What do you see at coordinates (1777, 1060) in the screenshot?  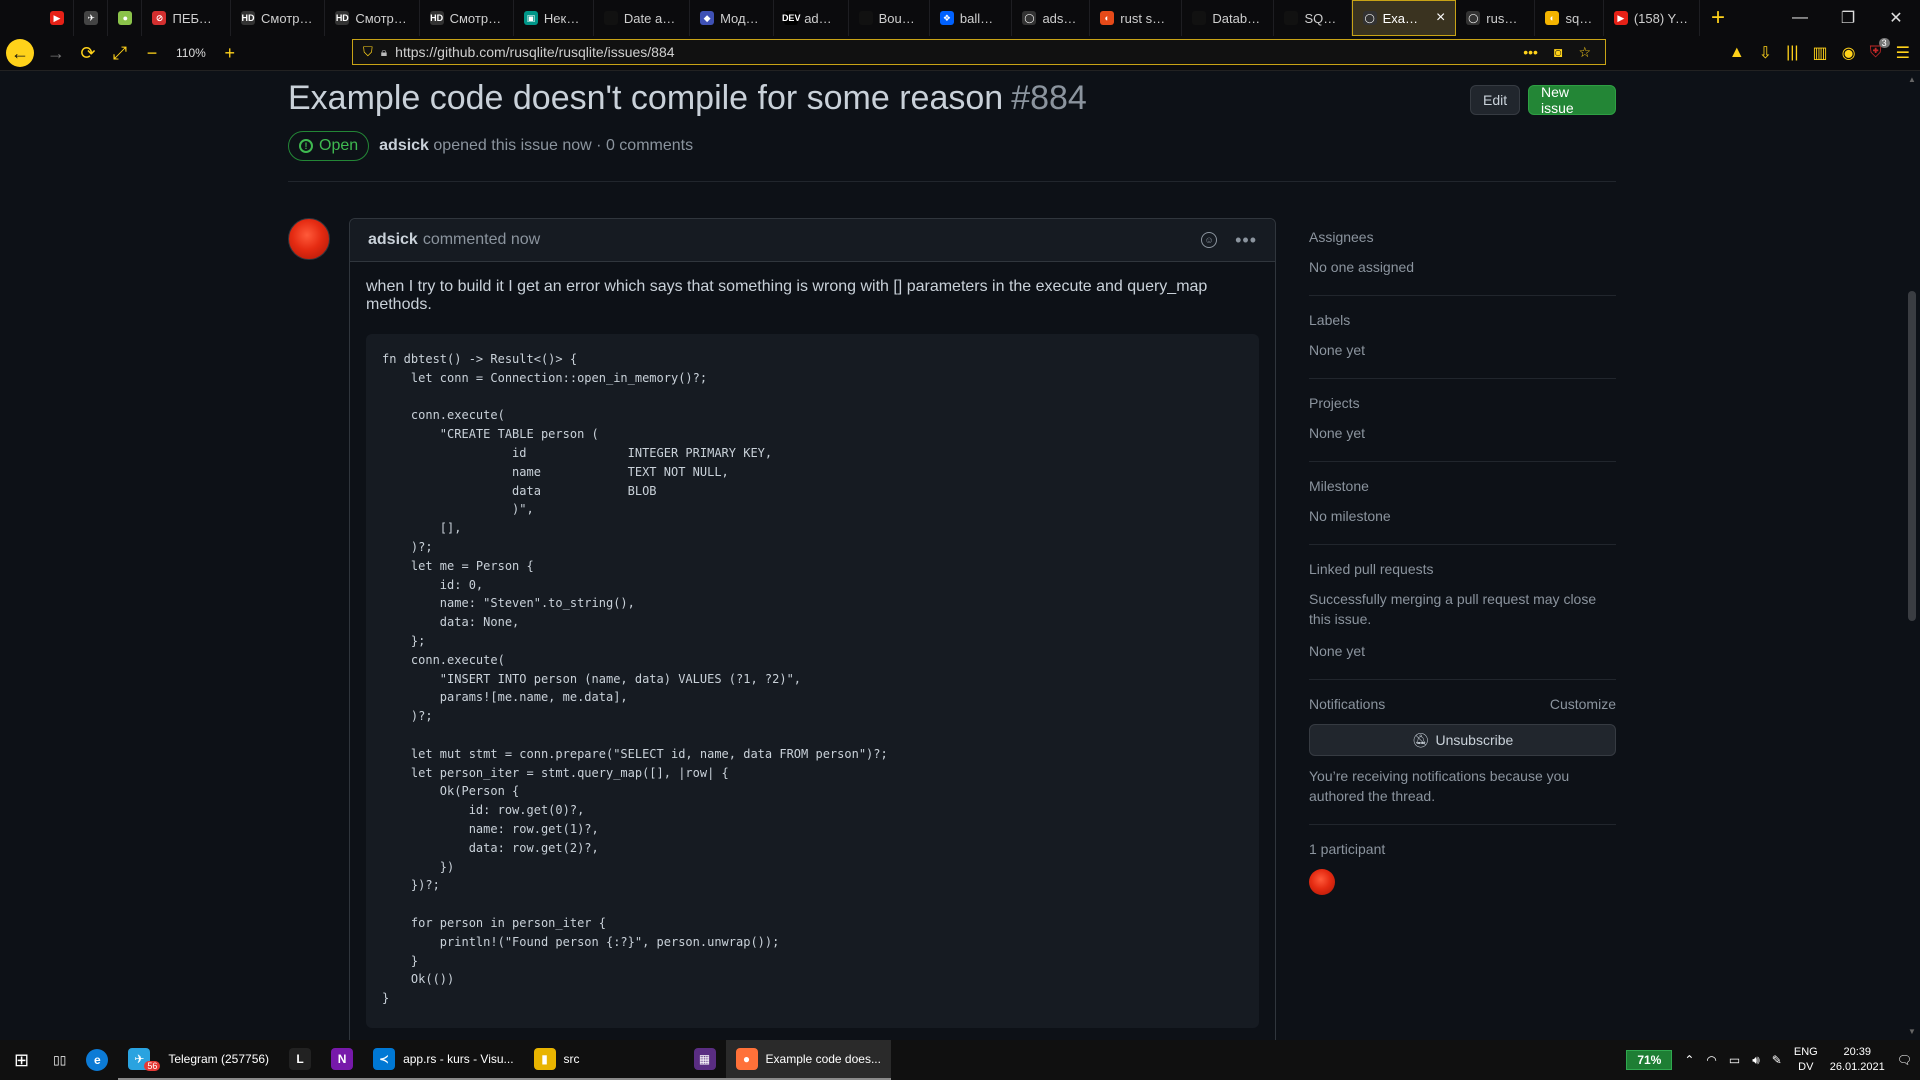 I see `pen-icon: ✎` at bounding box center [1777, 1060].